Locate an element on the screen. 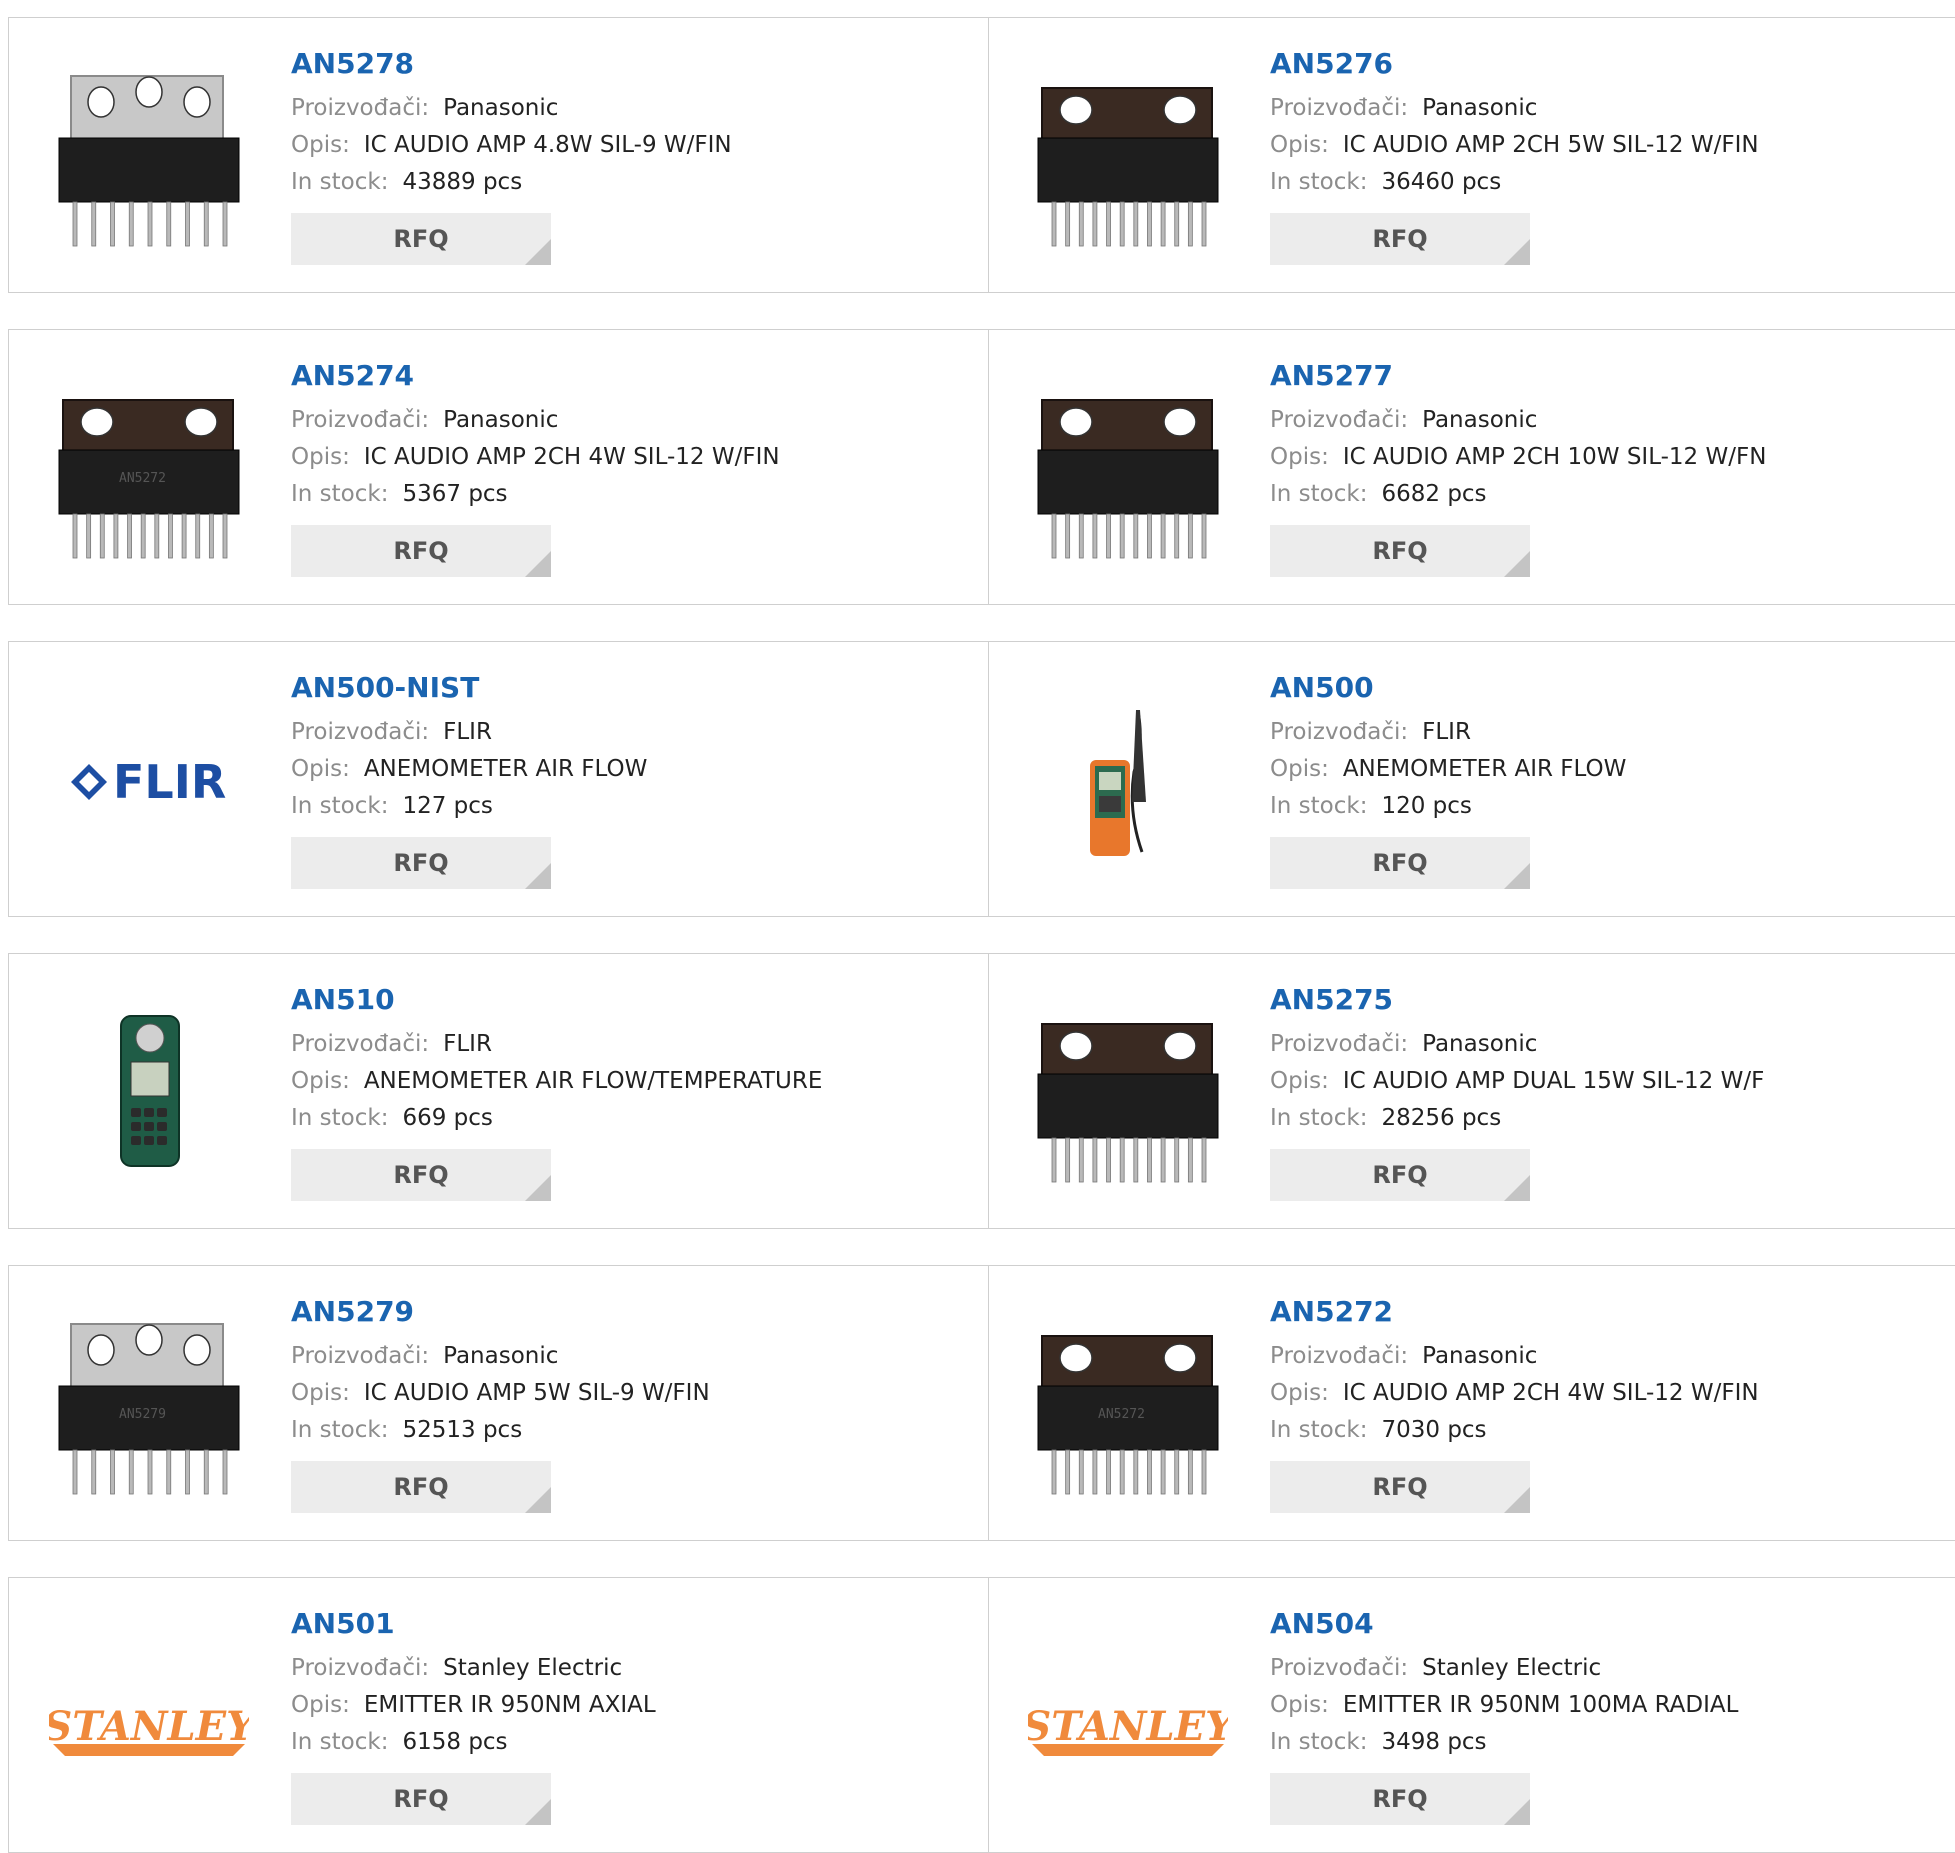 This screenshot has height=1853, width=1955. part-number-link: AN5274 is located at coordinates (535, 376).